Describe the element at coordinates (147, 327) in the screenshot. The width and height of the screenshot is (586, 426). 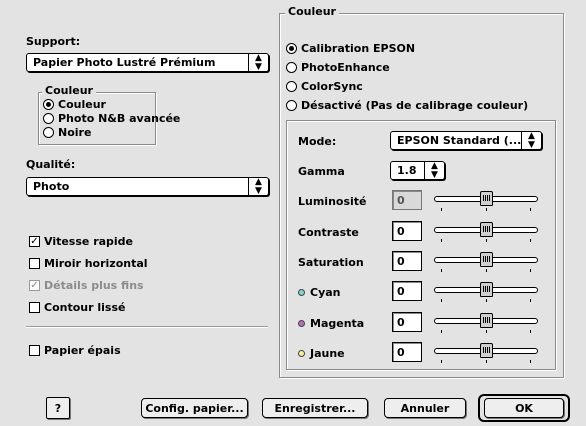
I see `divider` at that location.